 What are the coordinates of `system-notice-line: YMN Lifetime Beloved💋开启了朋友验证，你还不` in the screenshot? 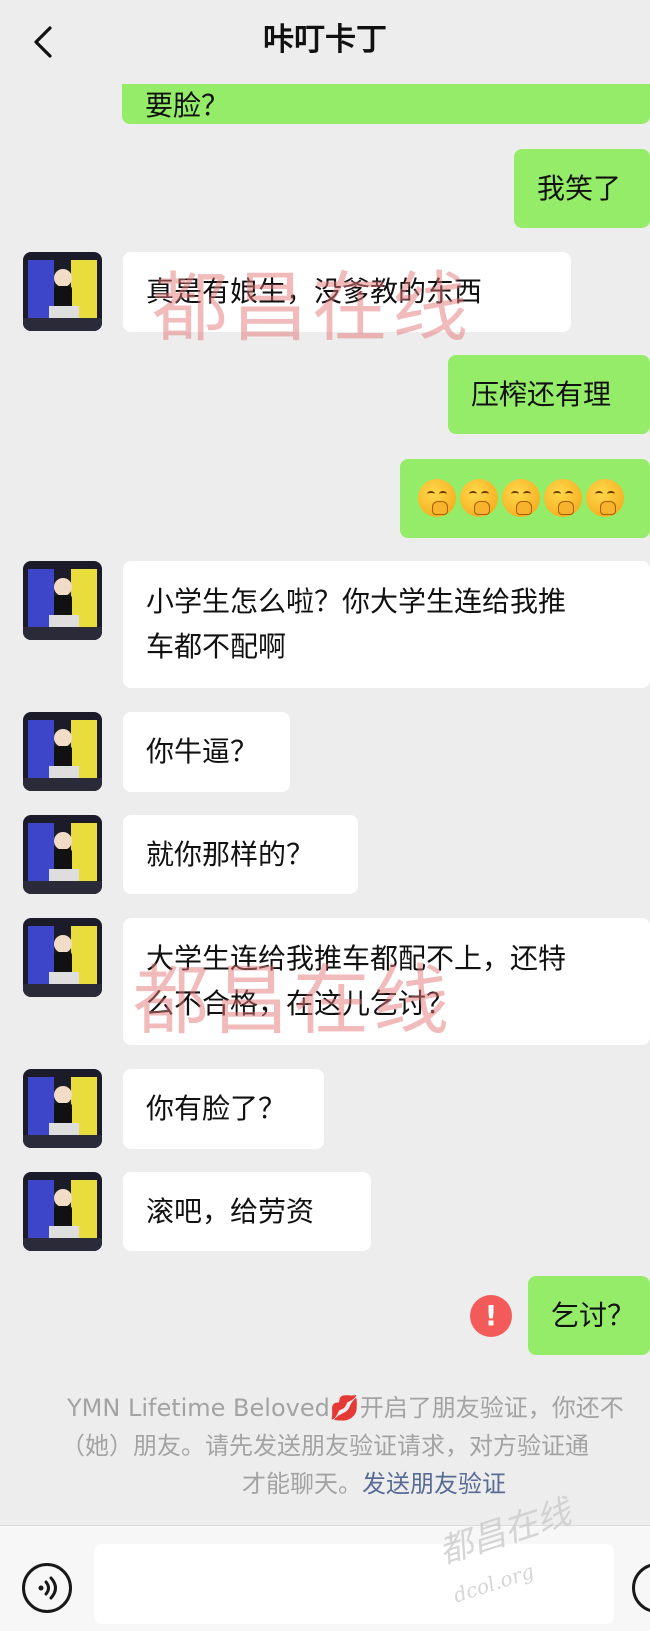 It's located at (345, 1408).